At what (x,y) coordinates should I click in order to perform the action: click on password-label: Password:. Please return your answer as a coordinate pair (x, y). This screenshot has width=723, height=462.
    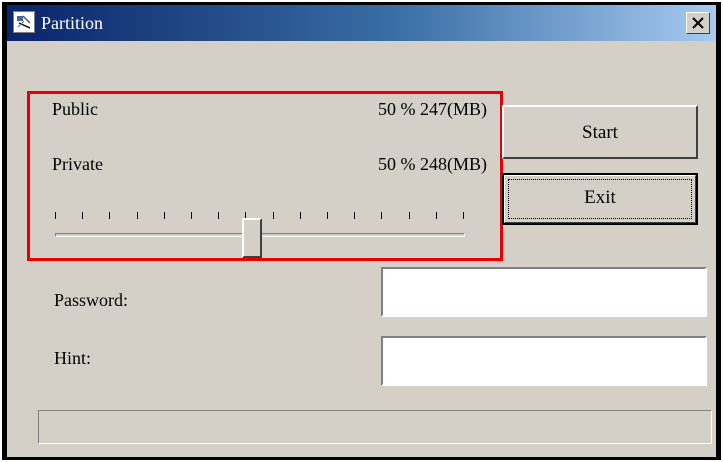
    Looking at the image, I should click on (91, 300).